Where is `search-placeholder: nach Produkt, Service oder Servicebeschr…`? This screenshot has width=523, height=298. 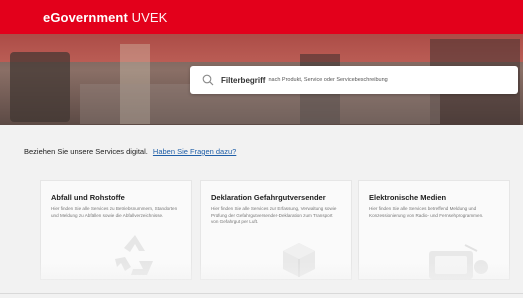
search-placeholder: nach Produkt, Service oder Servicebeschr… is located at coordinates (328, 80).